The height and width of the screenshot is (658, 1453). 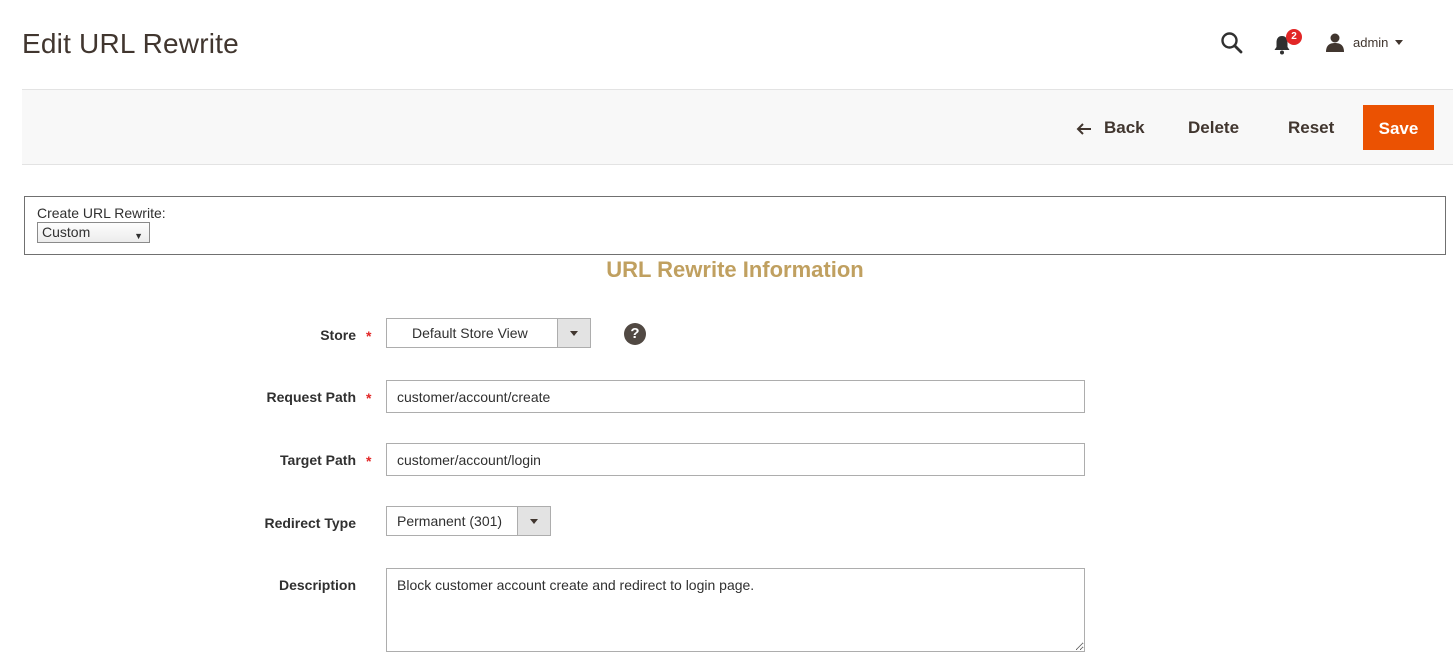 I want to click on store-select: Default Store View, so click(x=488, y=333).